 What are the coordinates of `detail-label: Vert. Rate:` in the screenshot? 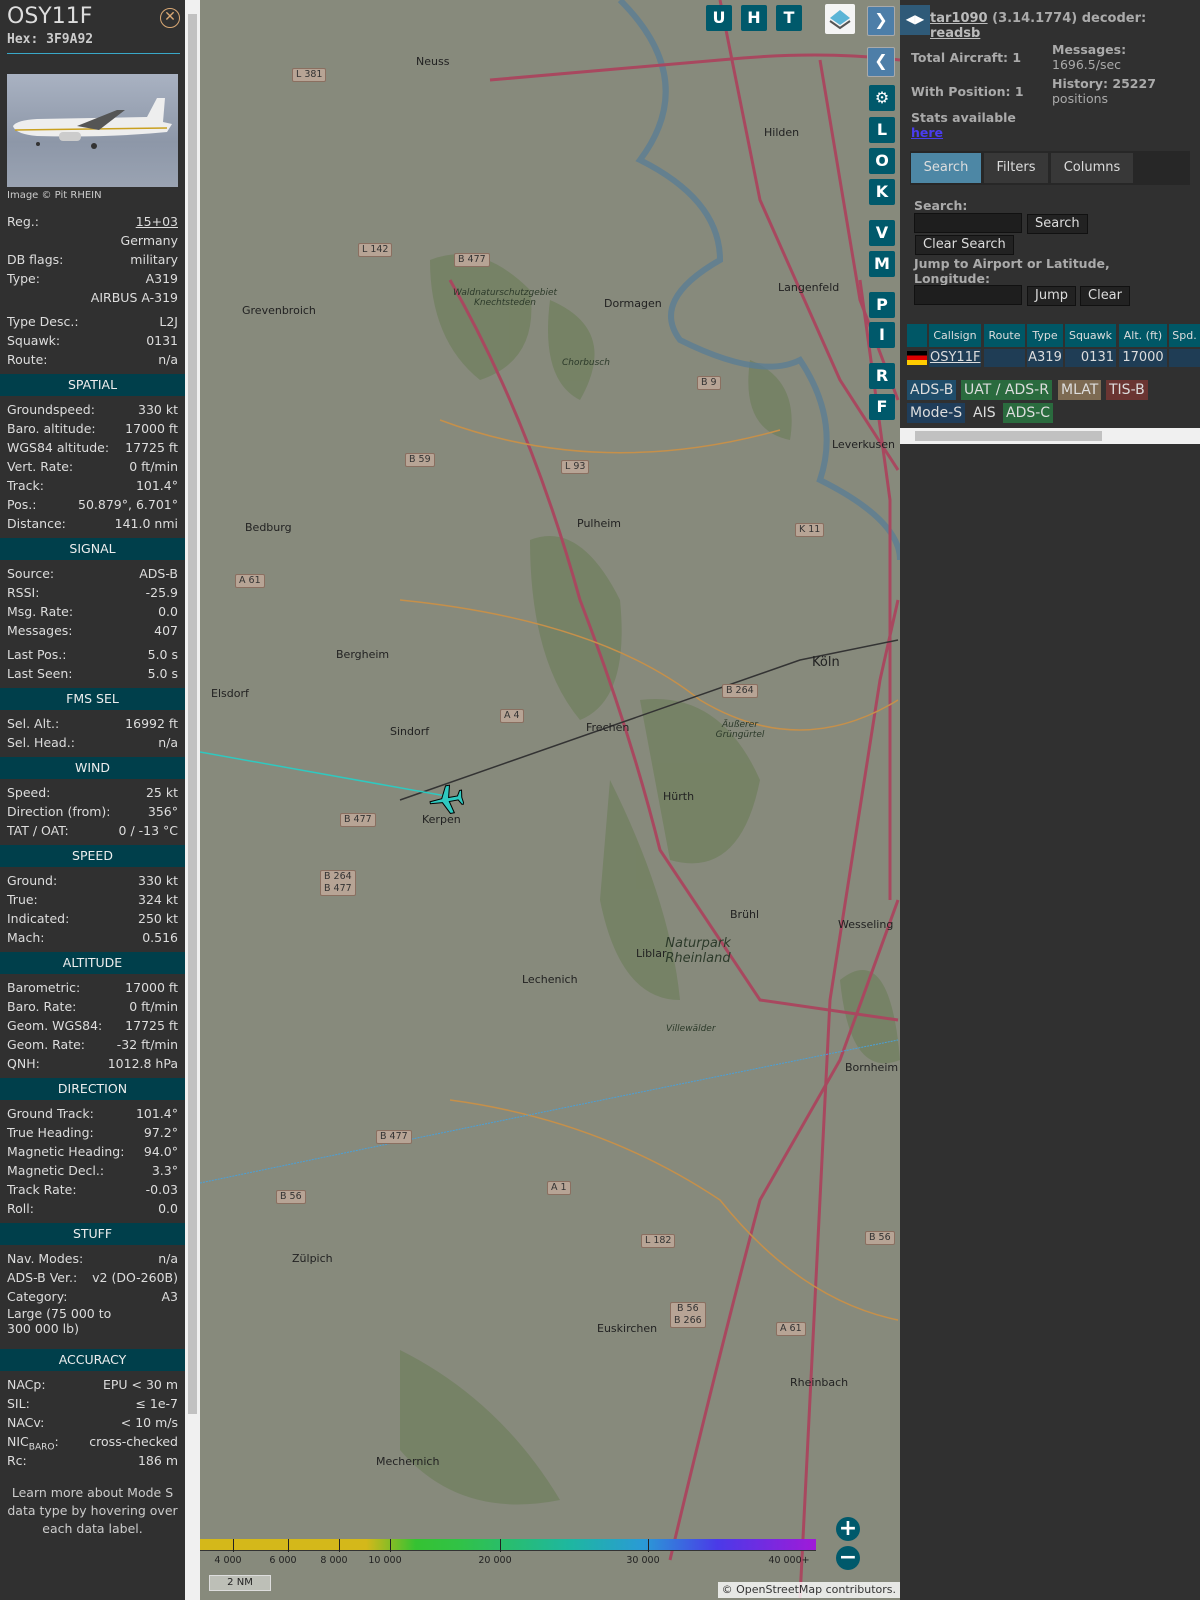 It's located at (40, 466).